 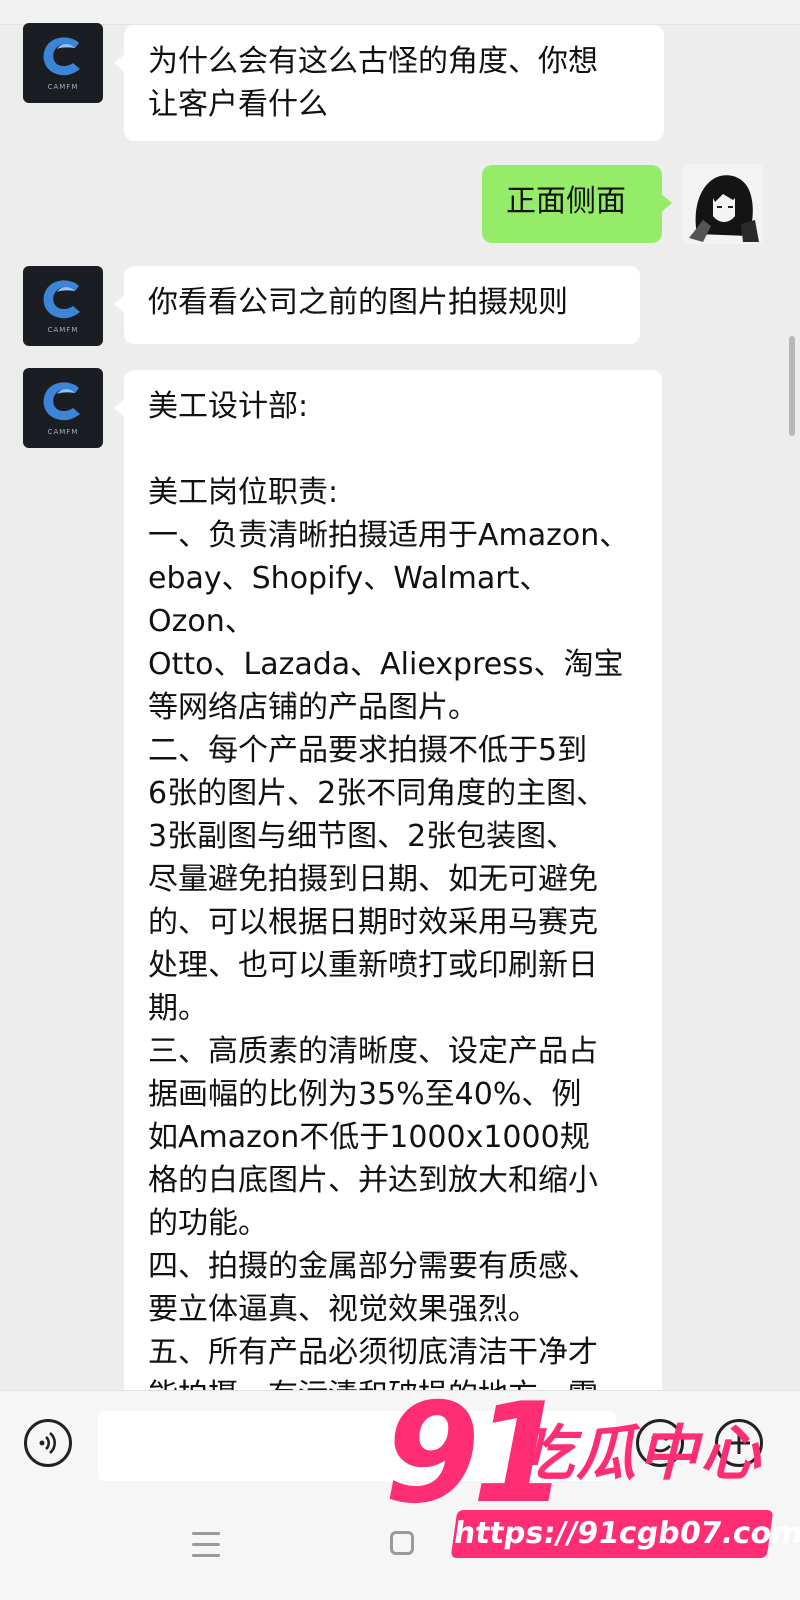 I want to click on message-bubble-self: 正面侧面, so click(x=577, y=204).